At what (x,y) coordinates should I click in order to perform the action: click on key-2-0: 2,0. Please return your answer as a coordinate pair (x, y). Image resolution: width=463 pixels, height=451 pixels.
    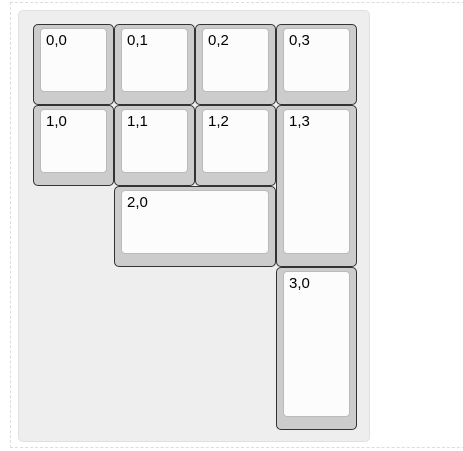
    Looking at the image, I should click on (195, 226).